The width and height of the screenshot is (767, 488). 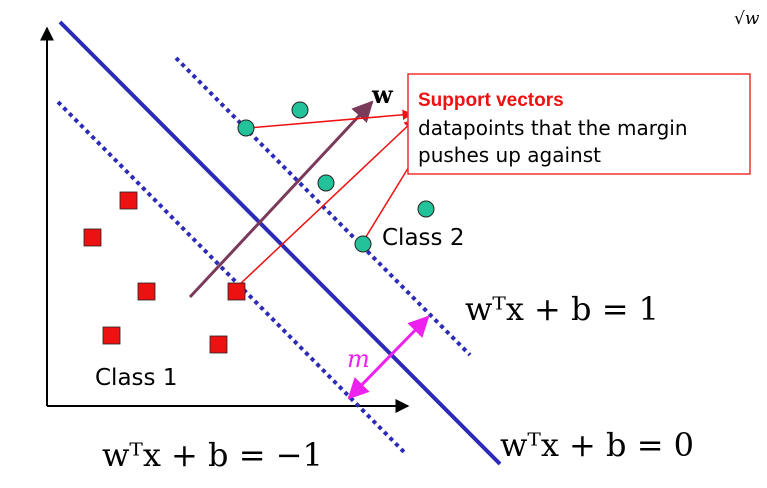 What do you see at coordinates (382, 94) in the screenshot?
I see `normal-vector-label: w` at bounding box center [382, 94].